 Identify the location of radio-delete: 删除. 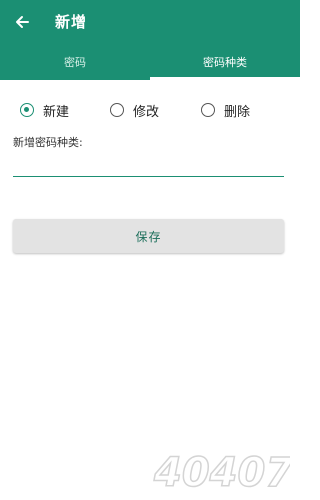
(225, 110).